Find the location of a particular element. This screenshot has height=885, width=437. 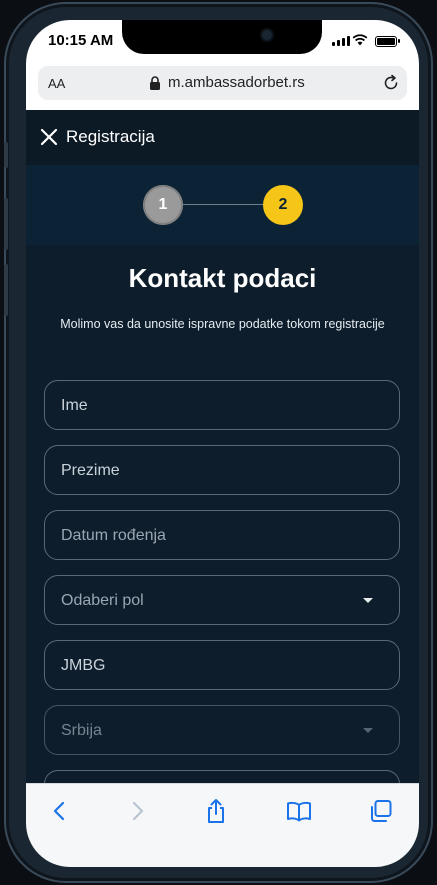

reload-icon is located at coordinates (391, 83).